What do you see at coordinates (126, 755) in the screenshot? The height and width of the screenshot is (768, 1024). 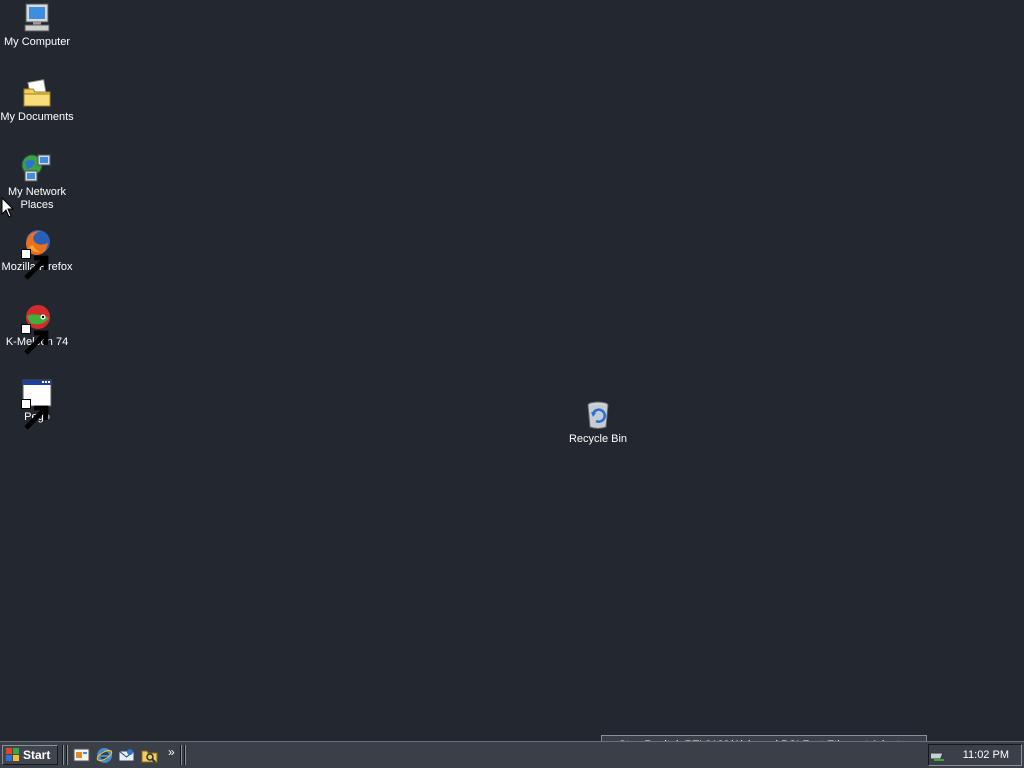 I see `outlook-express-icon` at bounding box center [126, 755].